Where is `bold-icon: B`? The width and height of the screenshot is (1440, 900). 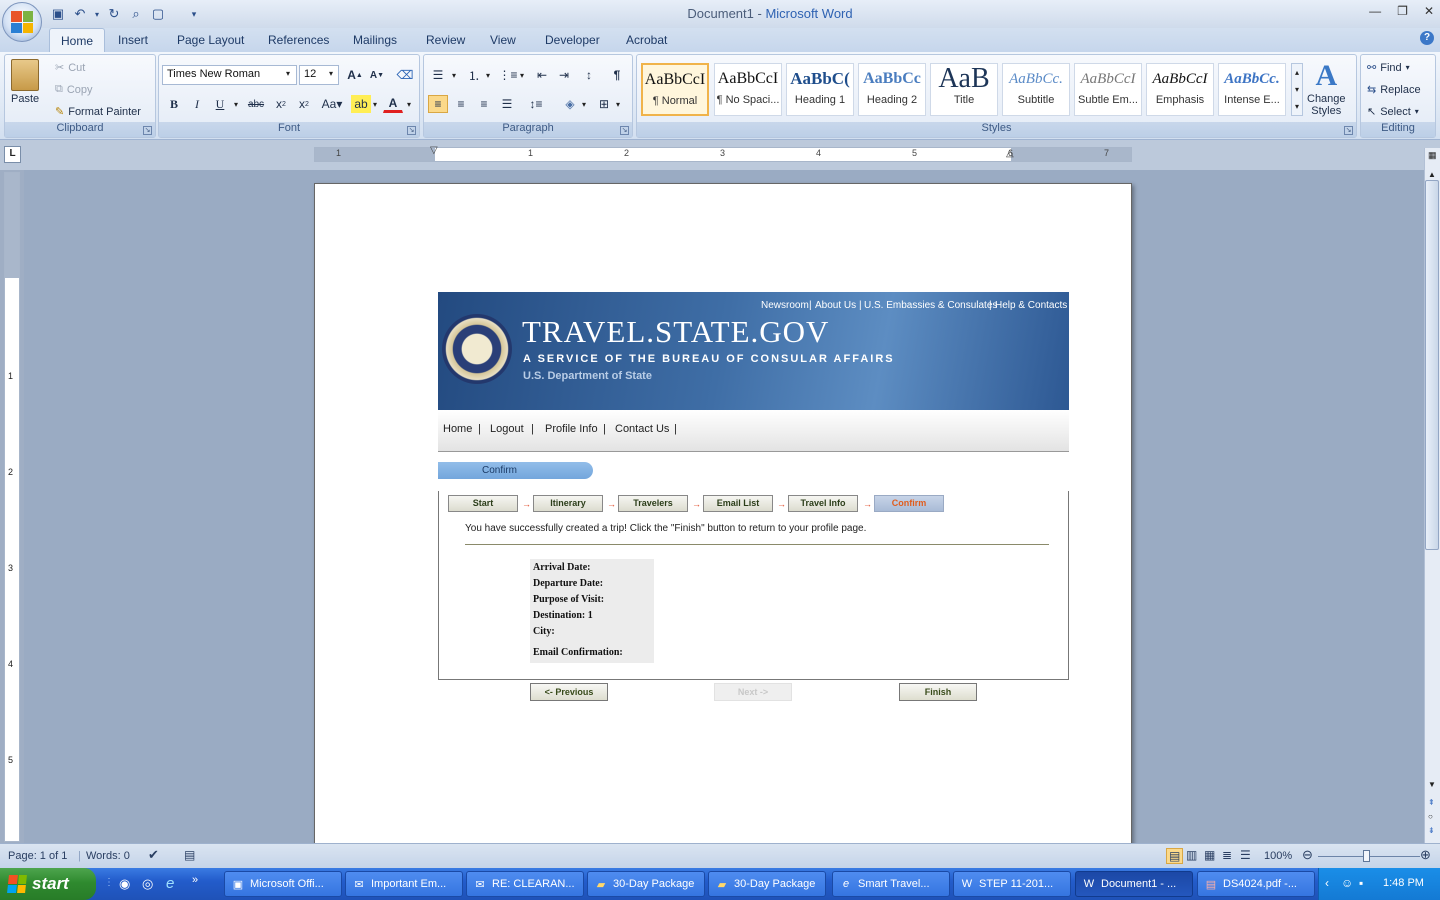
bold-icon: B is located at coordinates (174, 104).